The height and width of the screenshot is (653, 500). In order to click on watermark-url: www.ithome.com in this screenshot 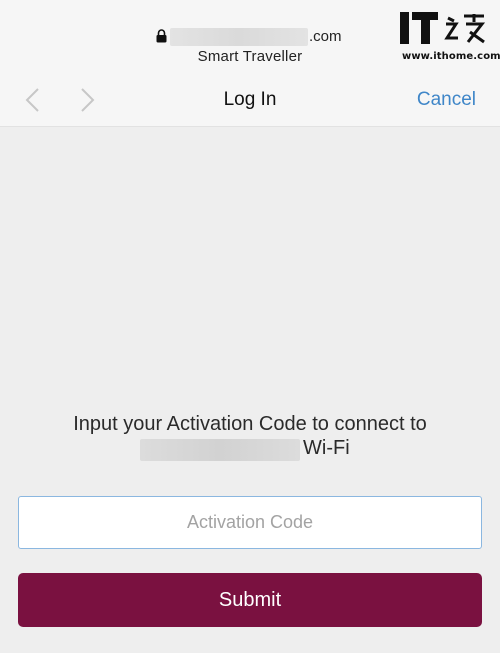, I will do `click(451, 56)`.